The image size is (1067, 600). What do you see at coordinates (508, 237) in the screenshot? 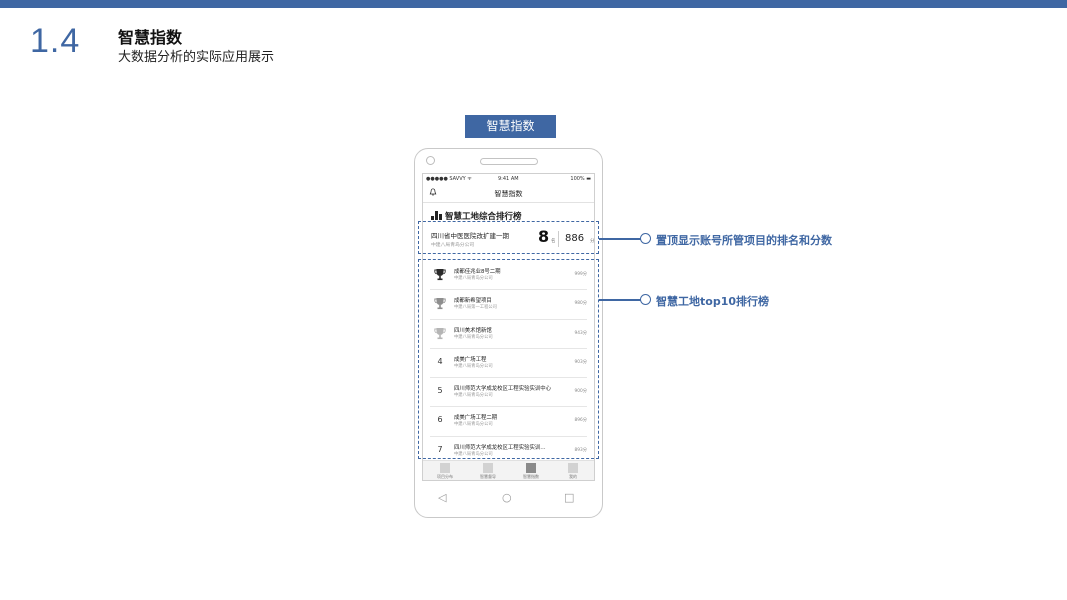
I see `highlight-box-my-project` at bounding box center [508, 237].